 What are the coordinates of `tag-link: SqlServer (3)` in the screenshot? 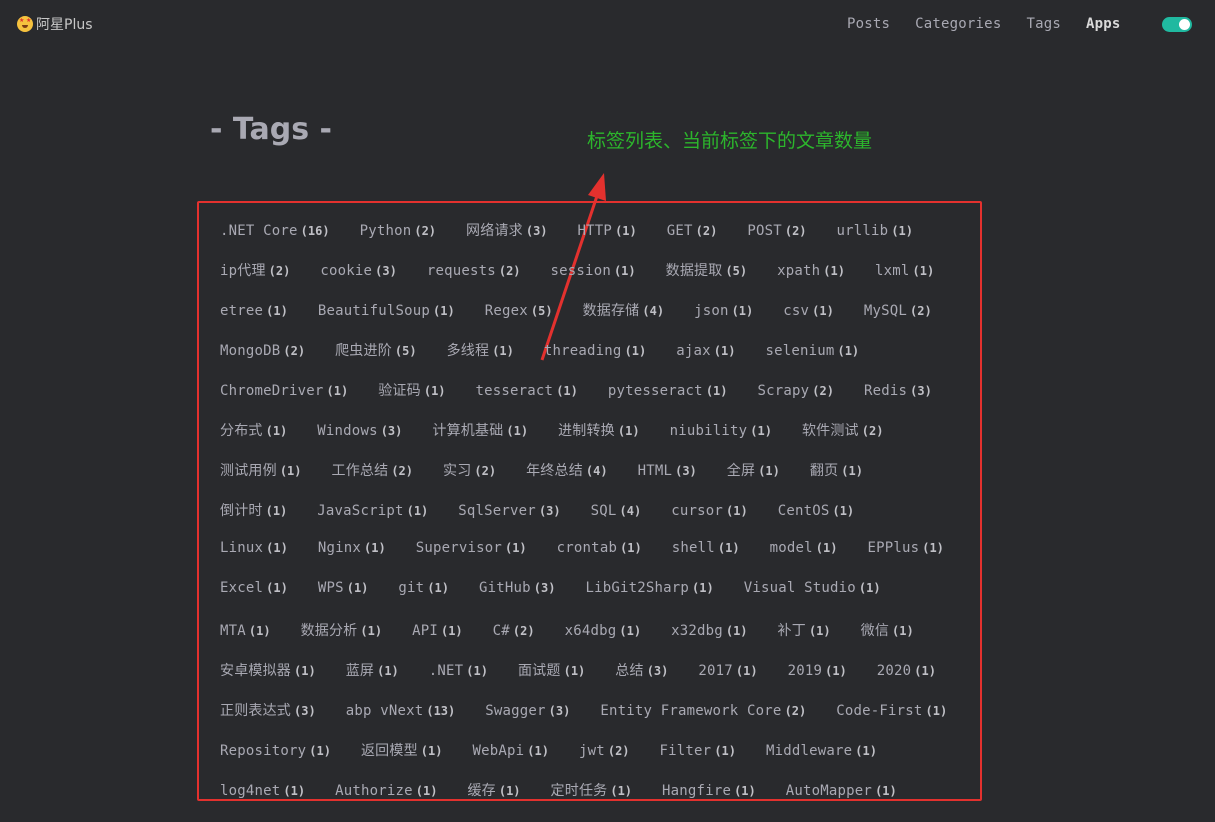 It's located at (509, 511).